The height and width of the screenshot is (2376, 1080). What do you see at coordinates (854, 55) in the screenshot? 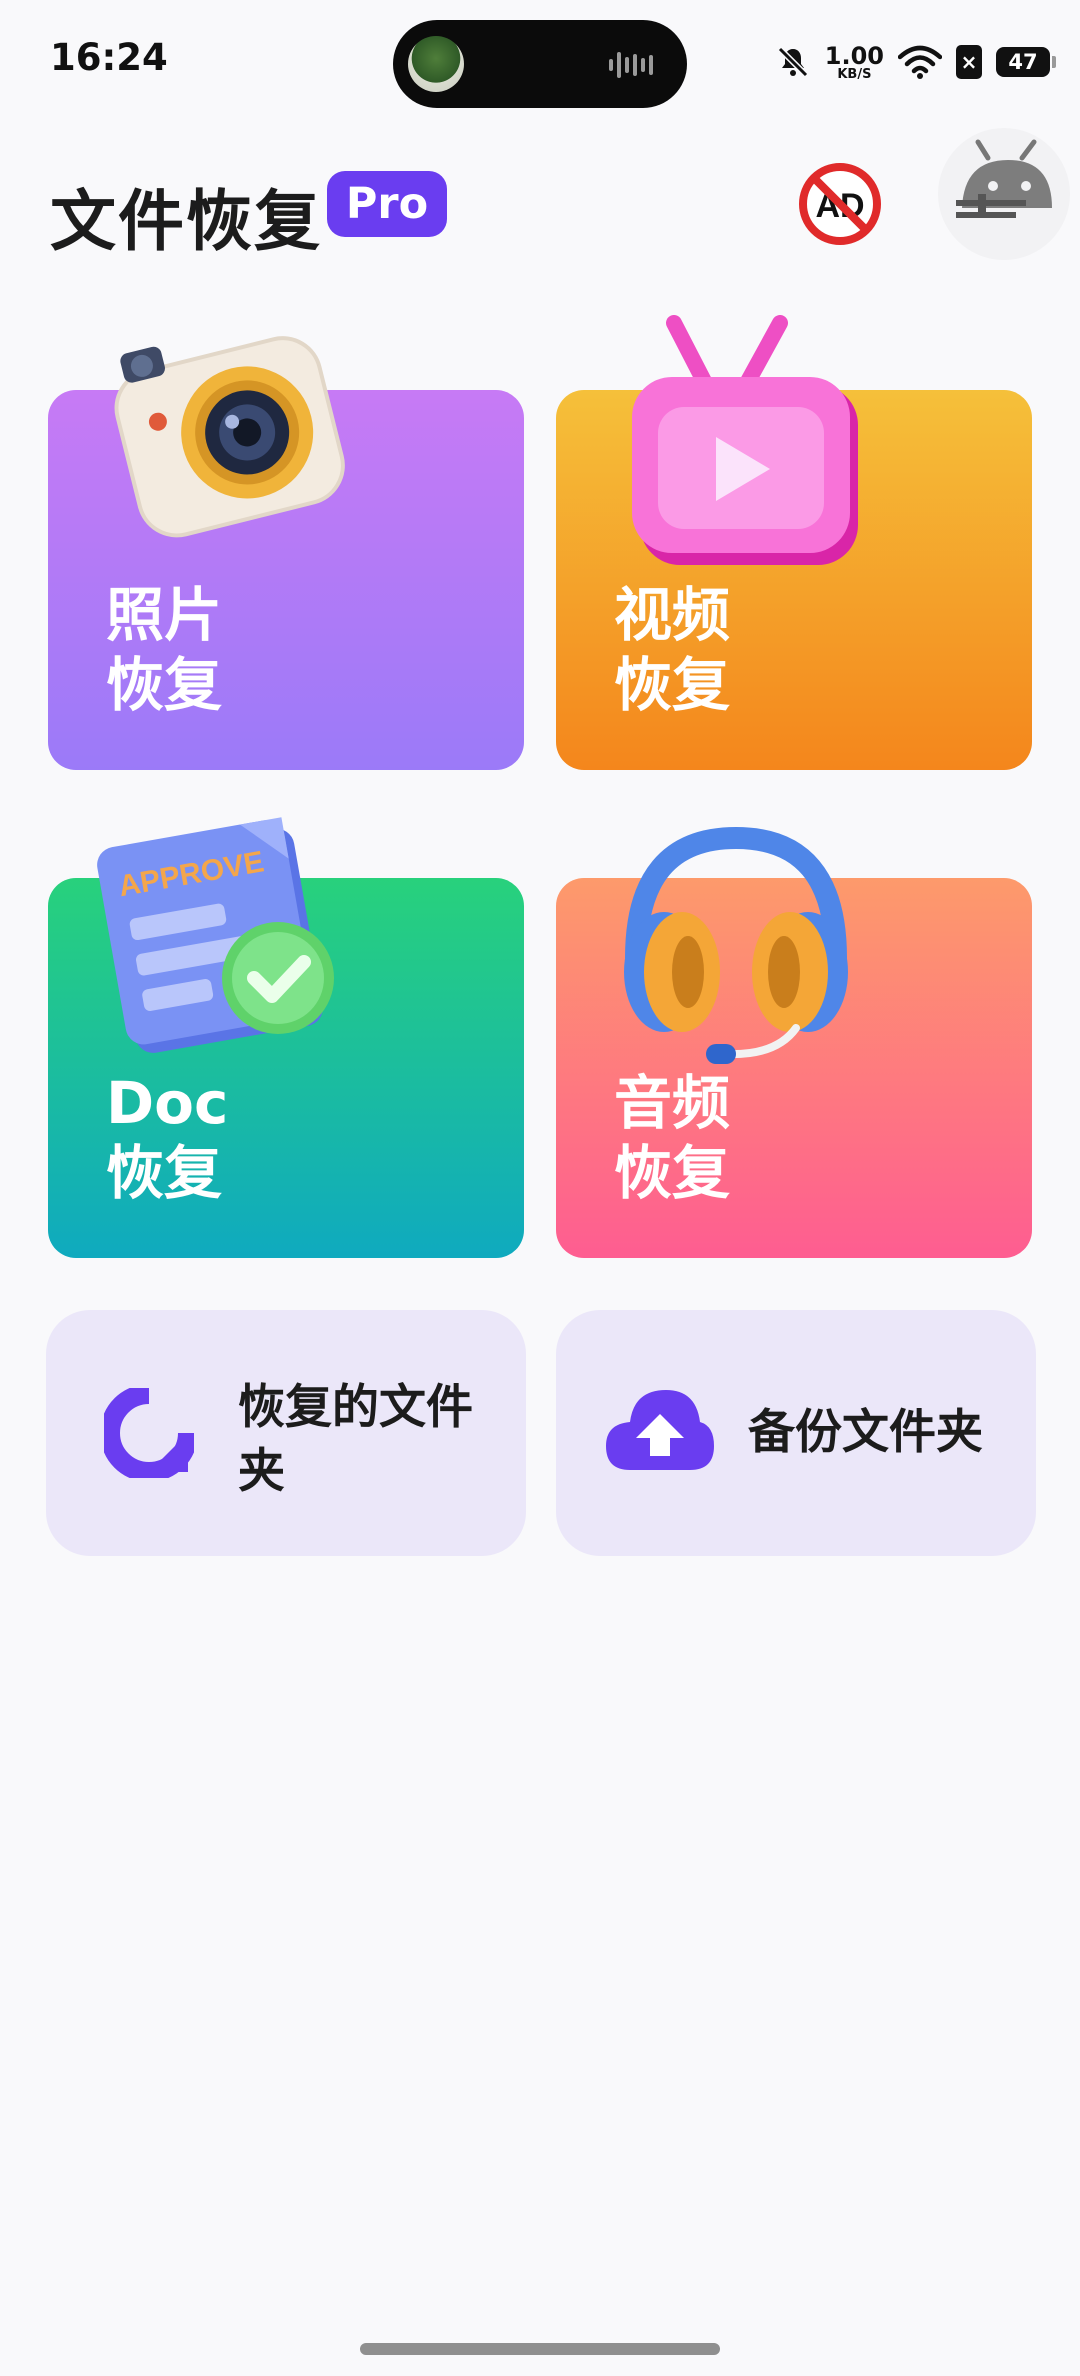
I see `network-speed-value: 1.00` at bounding box center [854, 55].